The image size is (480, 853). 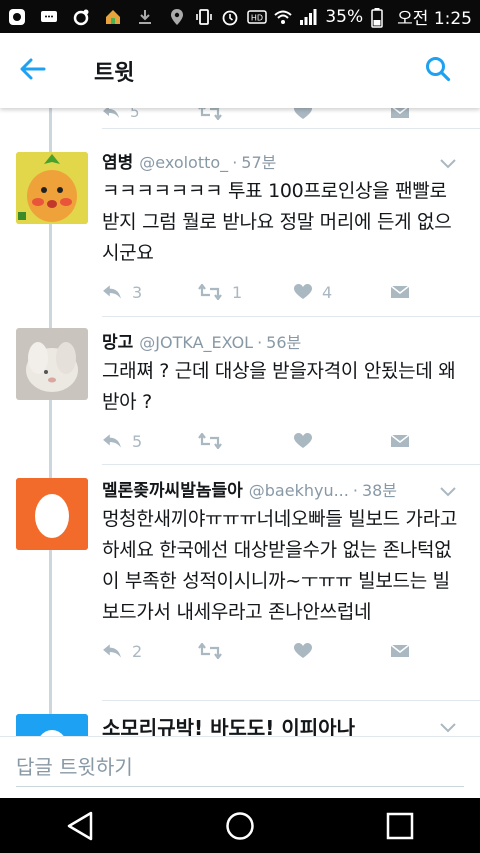 I want to click on previous-tweet-actions: 5, so click(x=267, y=115).